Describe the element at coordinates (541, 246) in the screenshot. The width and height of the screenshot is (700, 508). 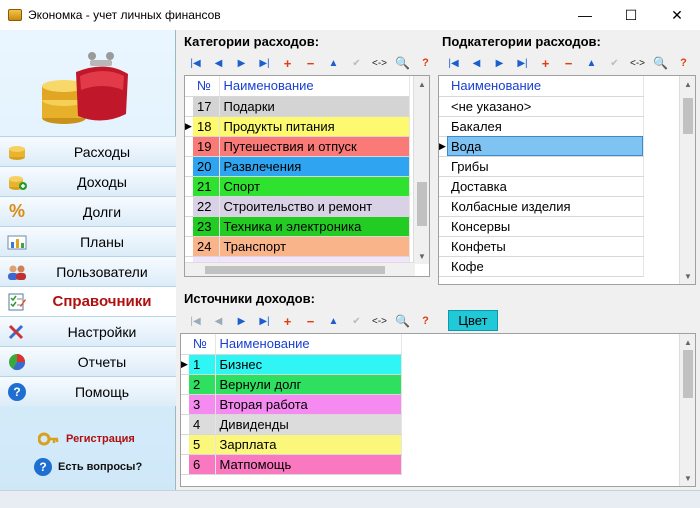
I see `table-row: Конфеты` at that location.